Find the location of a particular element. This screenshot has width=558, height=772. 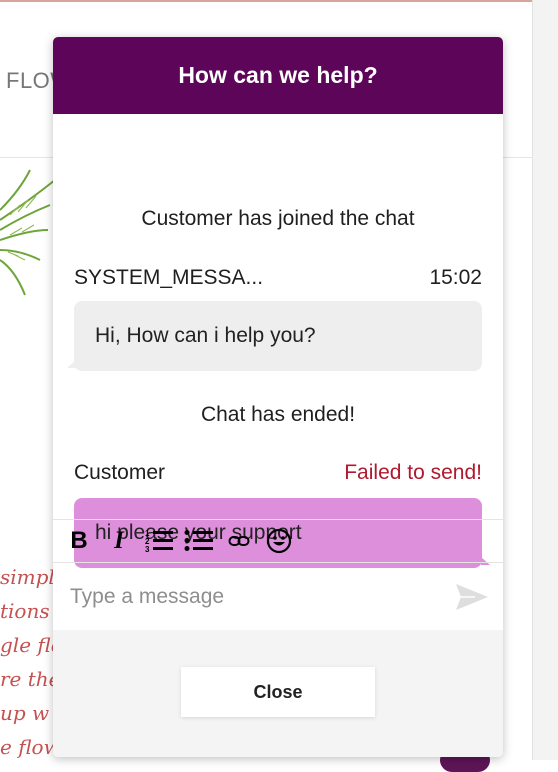

bold-icon: B is located at coordinates (79, 541).